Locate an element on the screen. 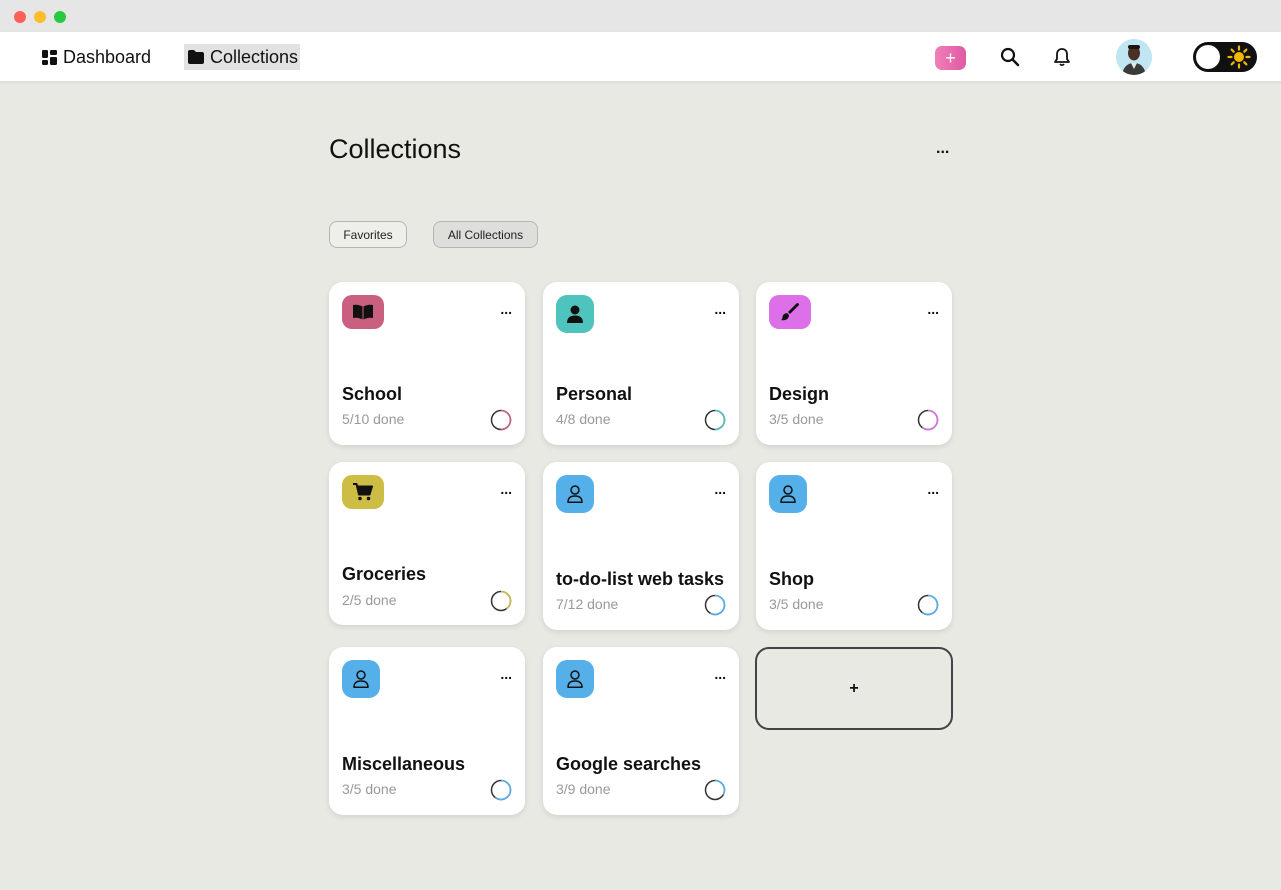 This screenshot has width=1281, height=890. avatar-image is located at coordinates (1134, 57).